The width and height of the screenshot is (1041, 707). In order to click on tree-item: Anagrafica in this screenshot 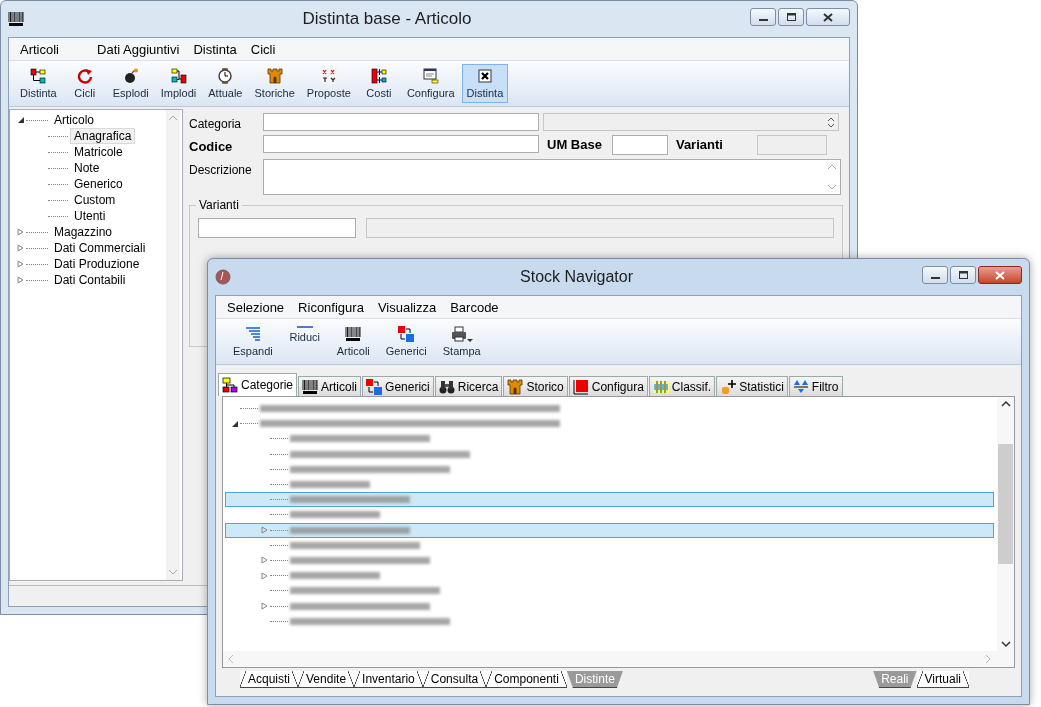, I will do `click(103, 136)`.